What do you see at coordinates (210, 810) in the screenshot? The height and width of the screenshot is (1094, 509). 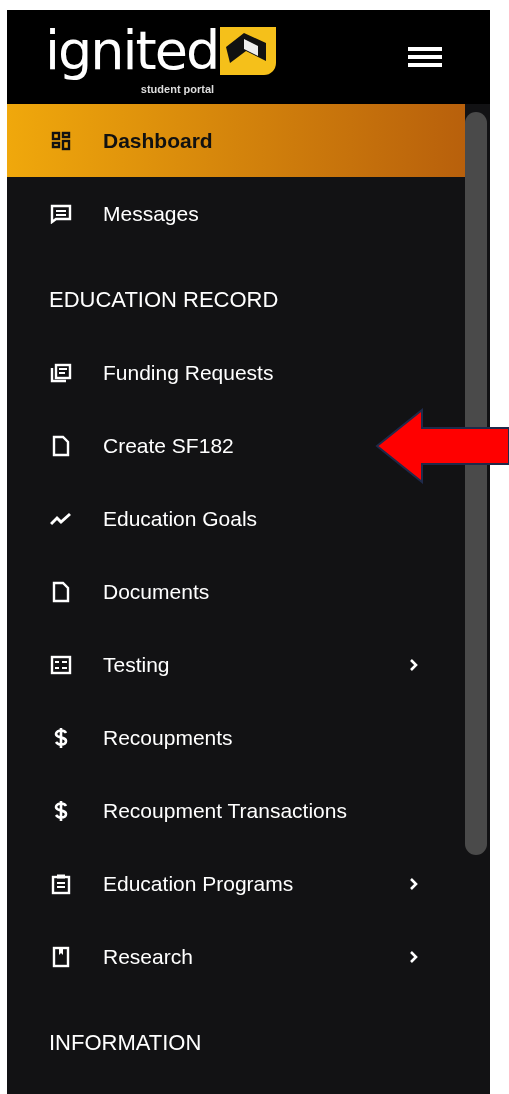 I see `nav-item: Recoupment Transactions` at bounding box center [210, 810].